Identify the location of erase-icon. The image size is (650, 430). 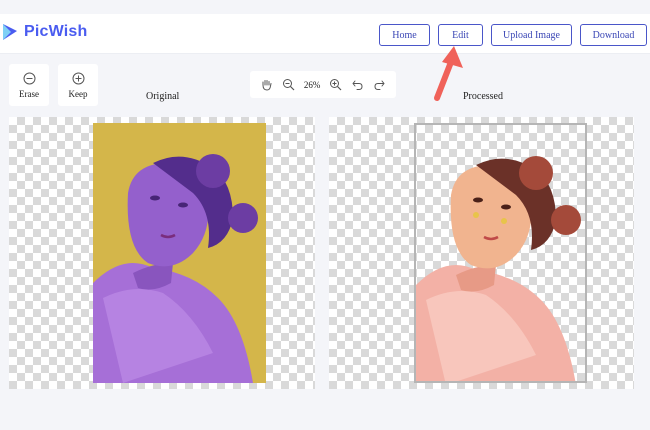
(29, 78).